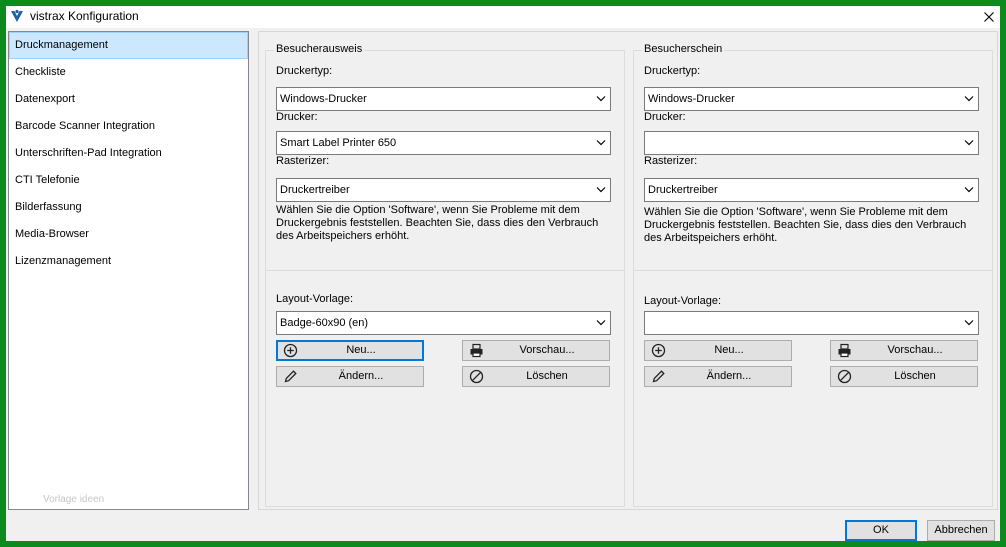  What do you see at coordinates (319, 49) in the screenshot?
I see `group-title: Besucherausweis` at bounding box center [319, 49].